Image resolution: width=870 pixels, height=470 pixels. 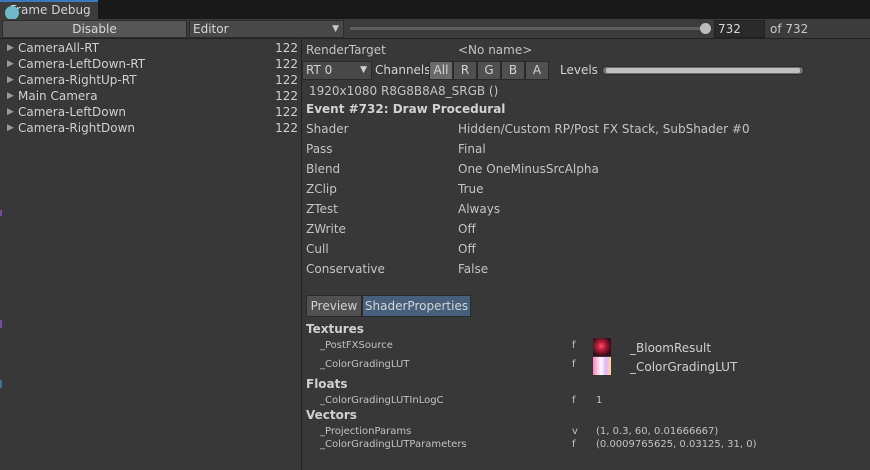 What do you see at coordinates (77, 80) in the screenshot?
I see `tree-item-label: Camera-RightUp-RT` at bounding box center [77, 80].